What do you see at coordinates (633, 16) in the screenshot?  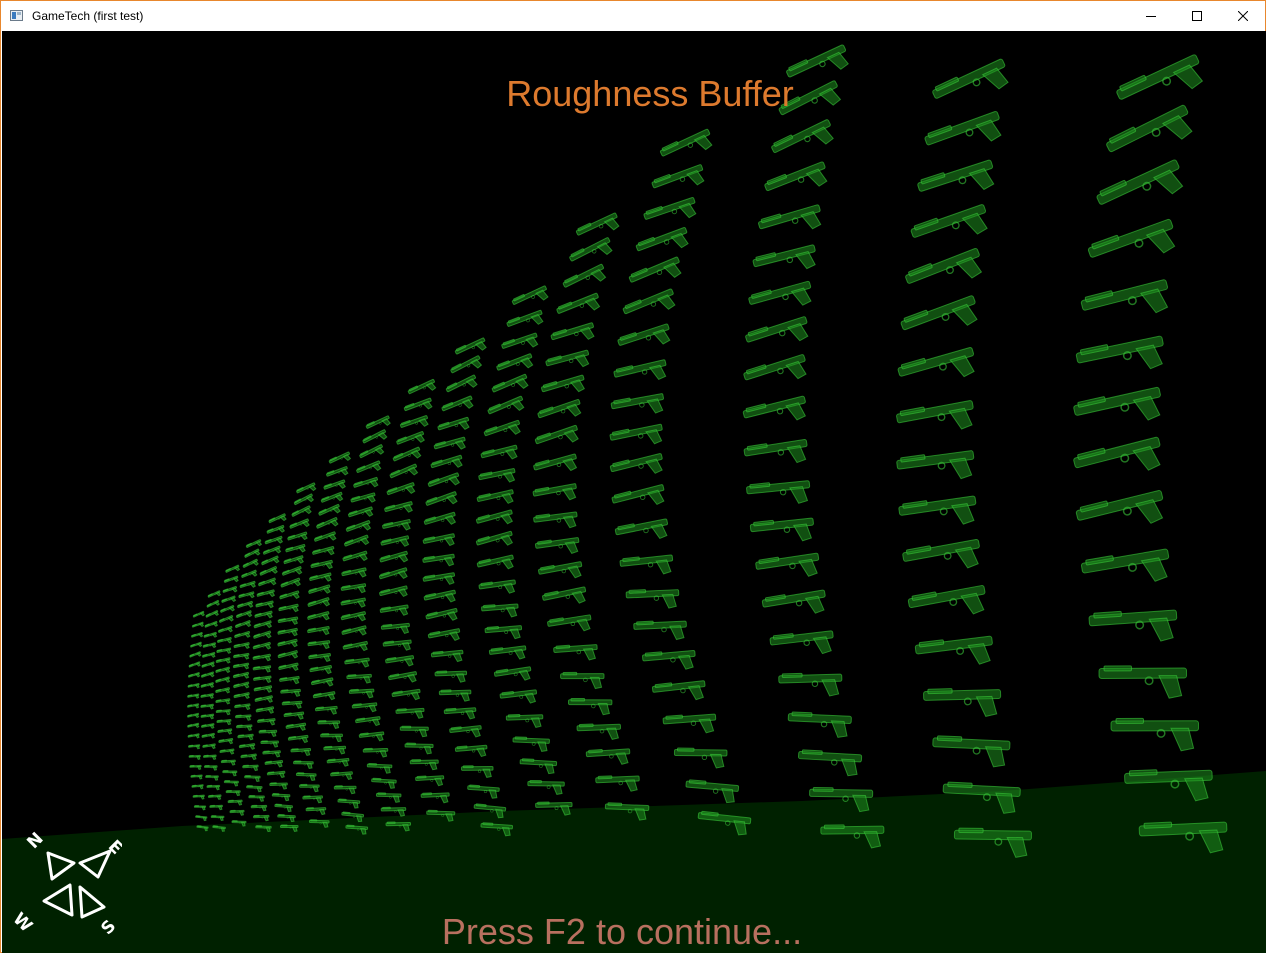 I see `title-bar: GameTech (first test)` at bounding box center [633, 16].